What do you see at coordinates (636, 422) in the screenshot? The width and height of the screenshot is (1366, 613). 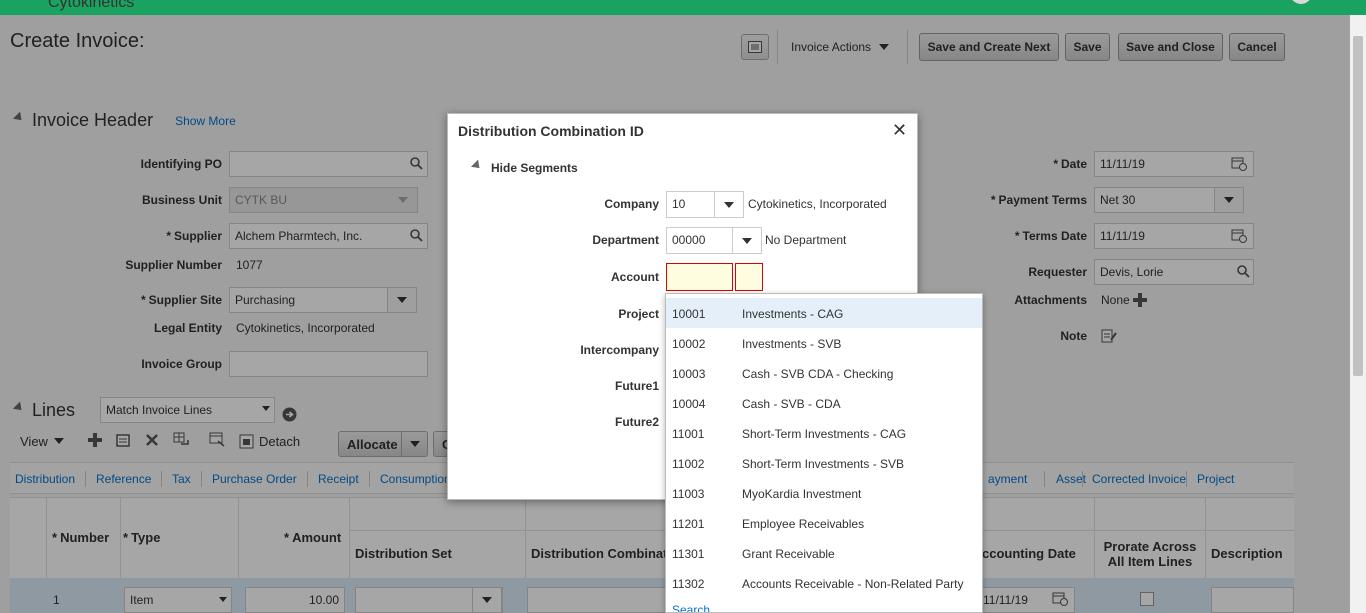 I see `future2-label: Future2` at bounding box center [636, 422].